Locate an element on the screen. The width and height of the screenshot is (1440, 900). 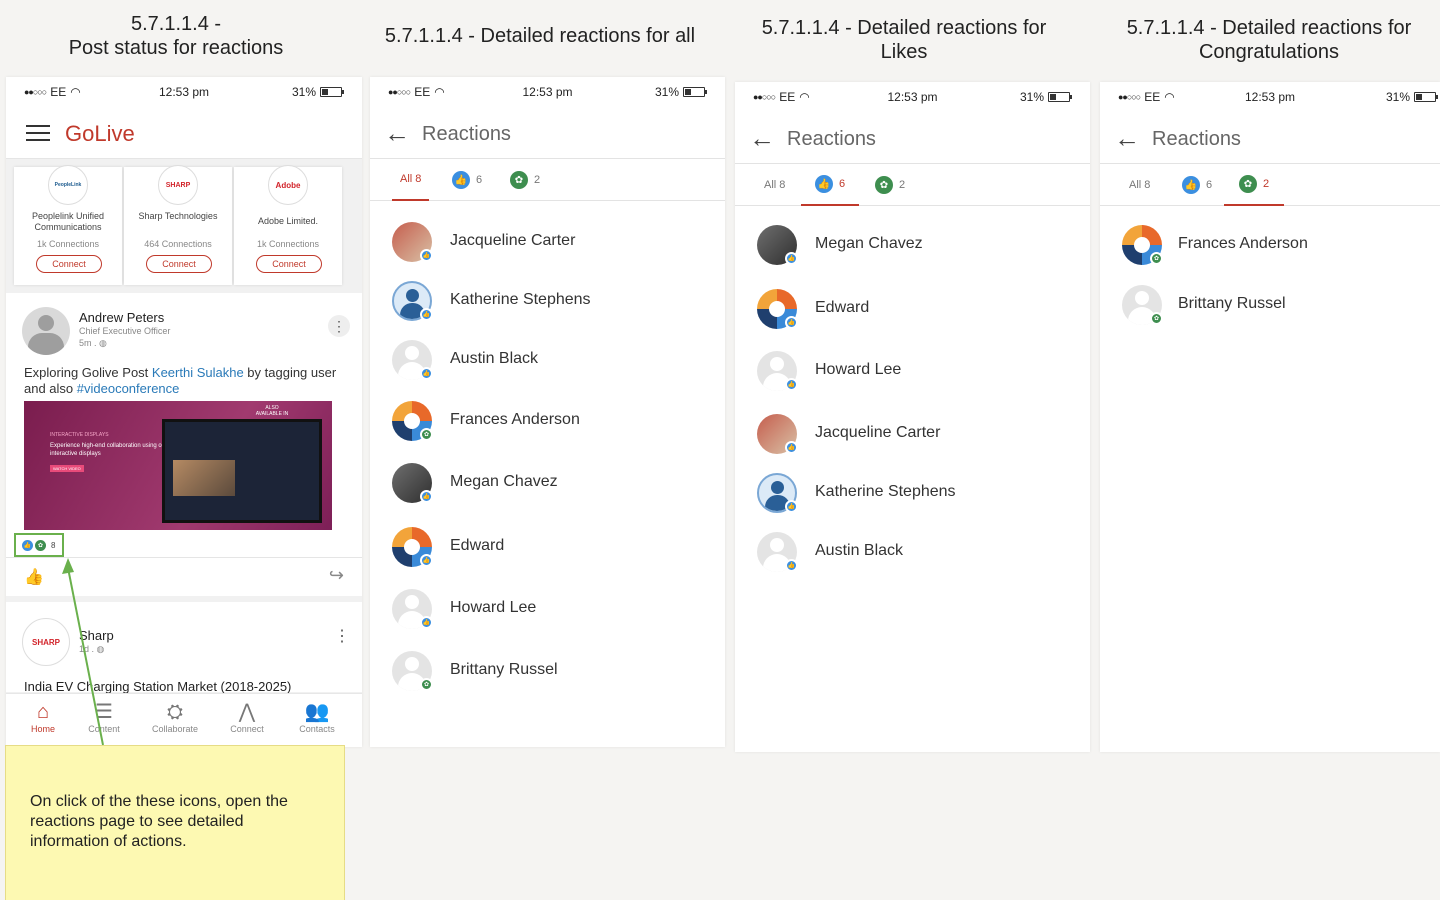
panel-title-line: 5.7.1.1.4 - is located at coordinates (176, 24).